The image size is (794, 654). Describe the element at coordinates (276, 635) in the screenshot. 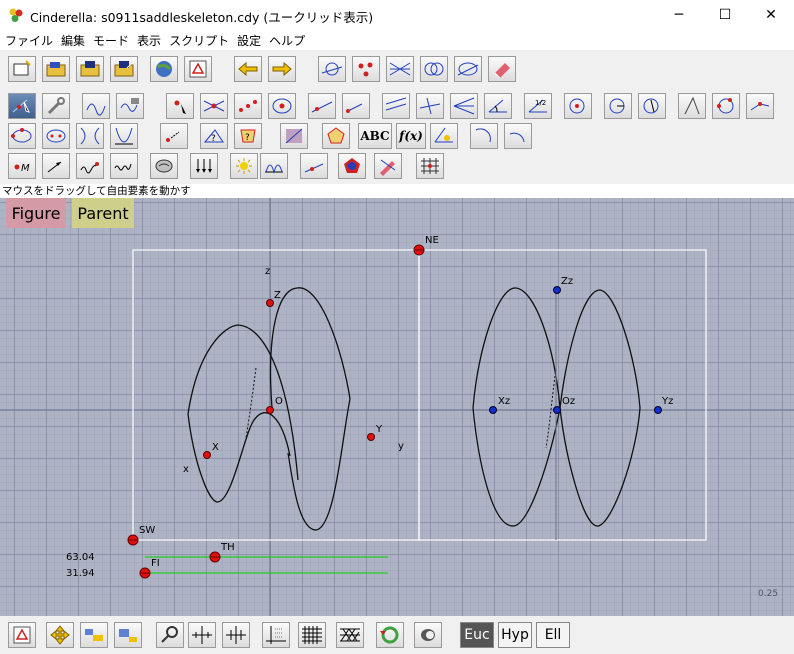

I see `snap-grid-button` at that location.